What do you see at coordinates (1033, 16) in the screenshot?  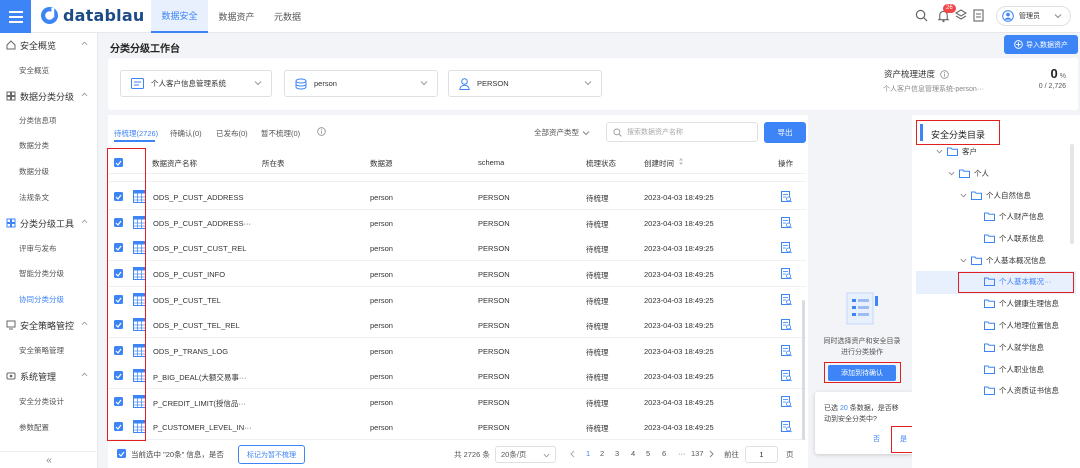 I see `user-menu: 管理员` at bounding box center [1033, 16].